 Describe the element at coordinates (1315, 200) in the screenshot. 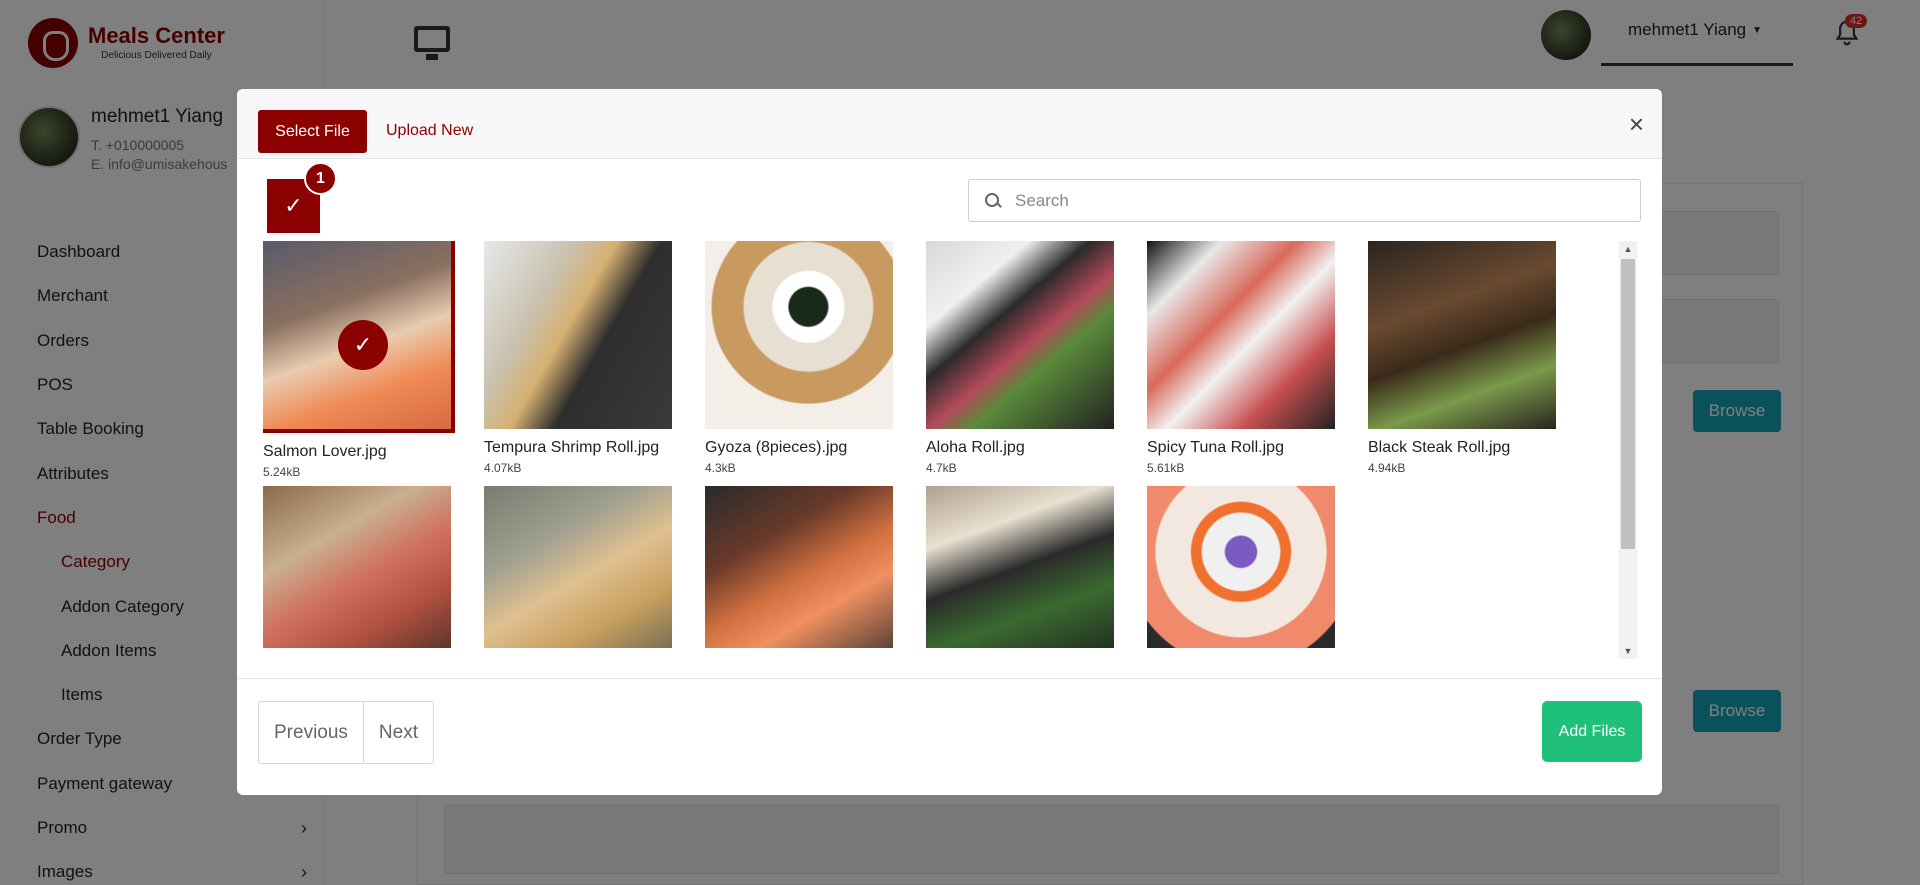

I see `search-input` at that location.